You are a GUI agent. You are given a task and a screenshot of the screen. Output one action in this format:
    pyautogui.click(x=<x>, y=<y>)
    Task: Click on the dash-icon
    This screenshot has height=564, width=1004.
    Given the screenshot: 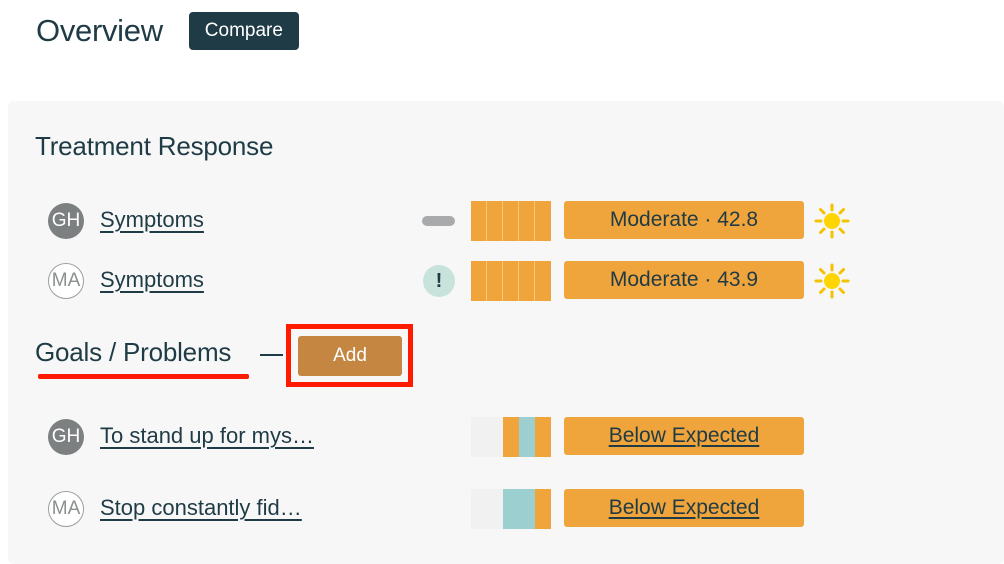 What is the action you would take?
    pyautogui.click(x=438, y=221)
    